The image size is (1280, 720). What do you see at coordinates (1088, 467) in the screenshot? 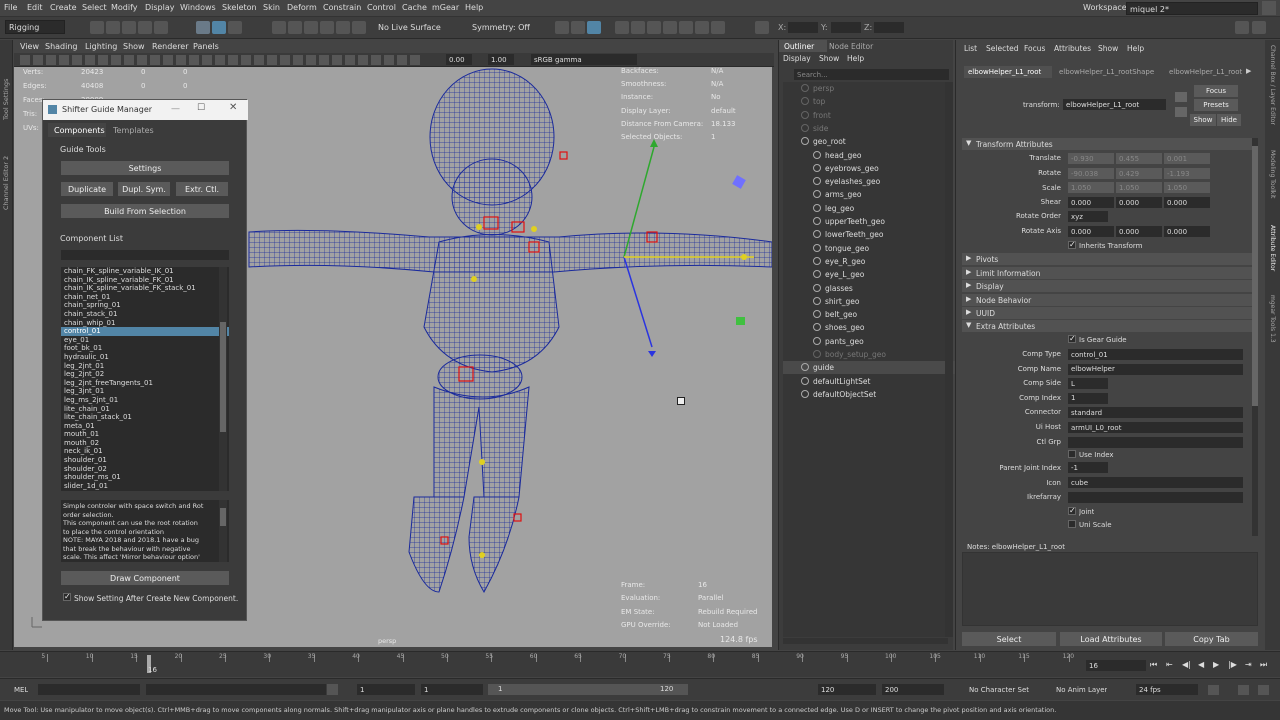
I see `parent-joint-index-field: -1` at bounding box center [1088, 467].